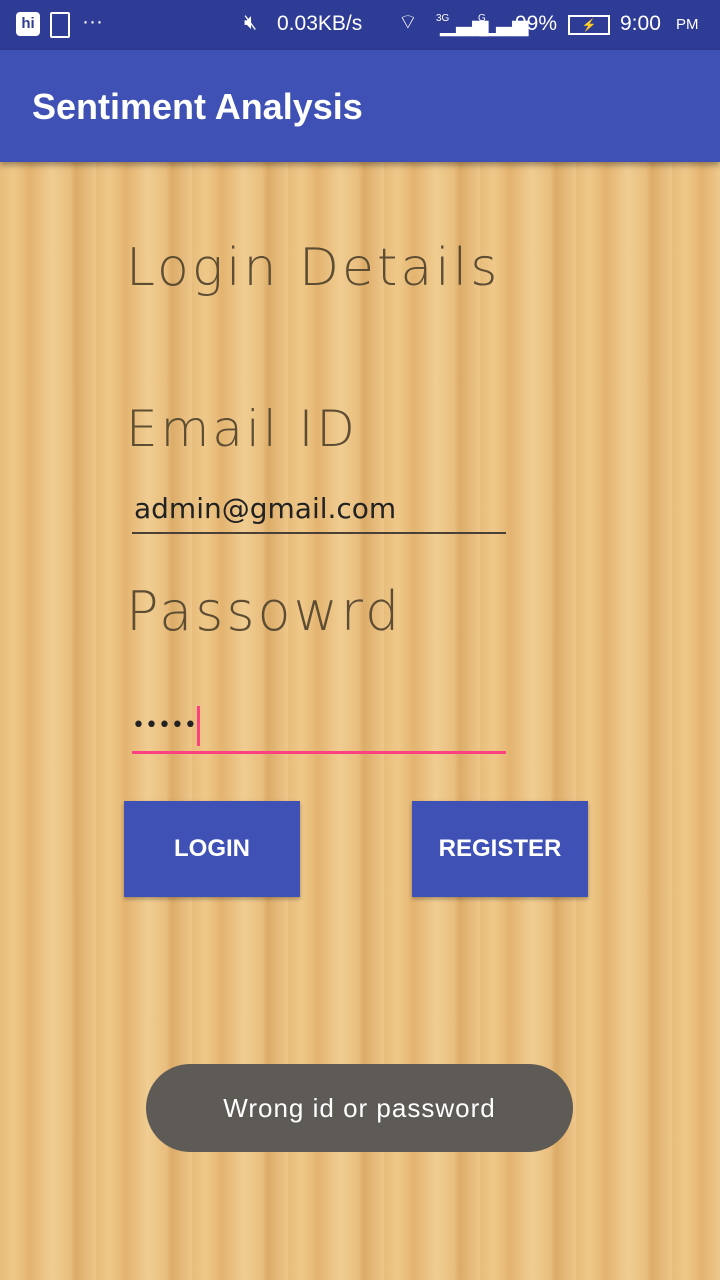  What do you see at coordinates (242, 429) in the screenshot?
I see `email-label: Email ID` at bounding box center [242, 429].